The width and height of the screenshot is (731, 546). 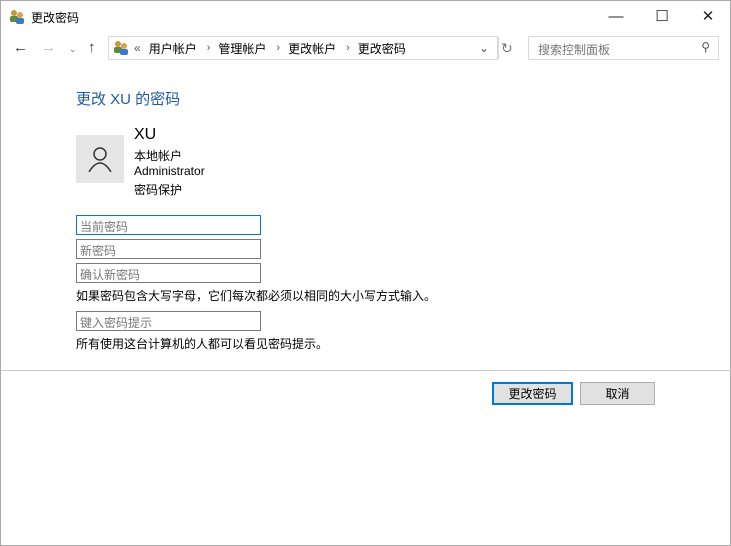 What do you see at coordinates (242, 48) in the screenshot?
I see `breadcrumb-item: 管理帐户` at bounding box center [242, 48].